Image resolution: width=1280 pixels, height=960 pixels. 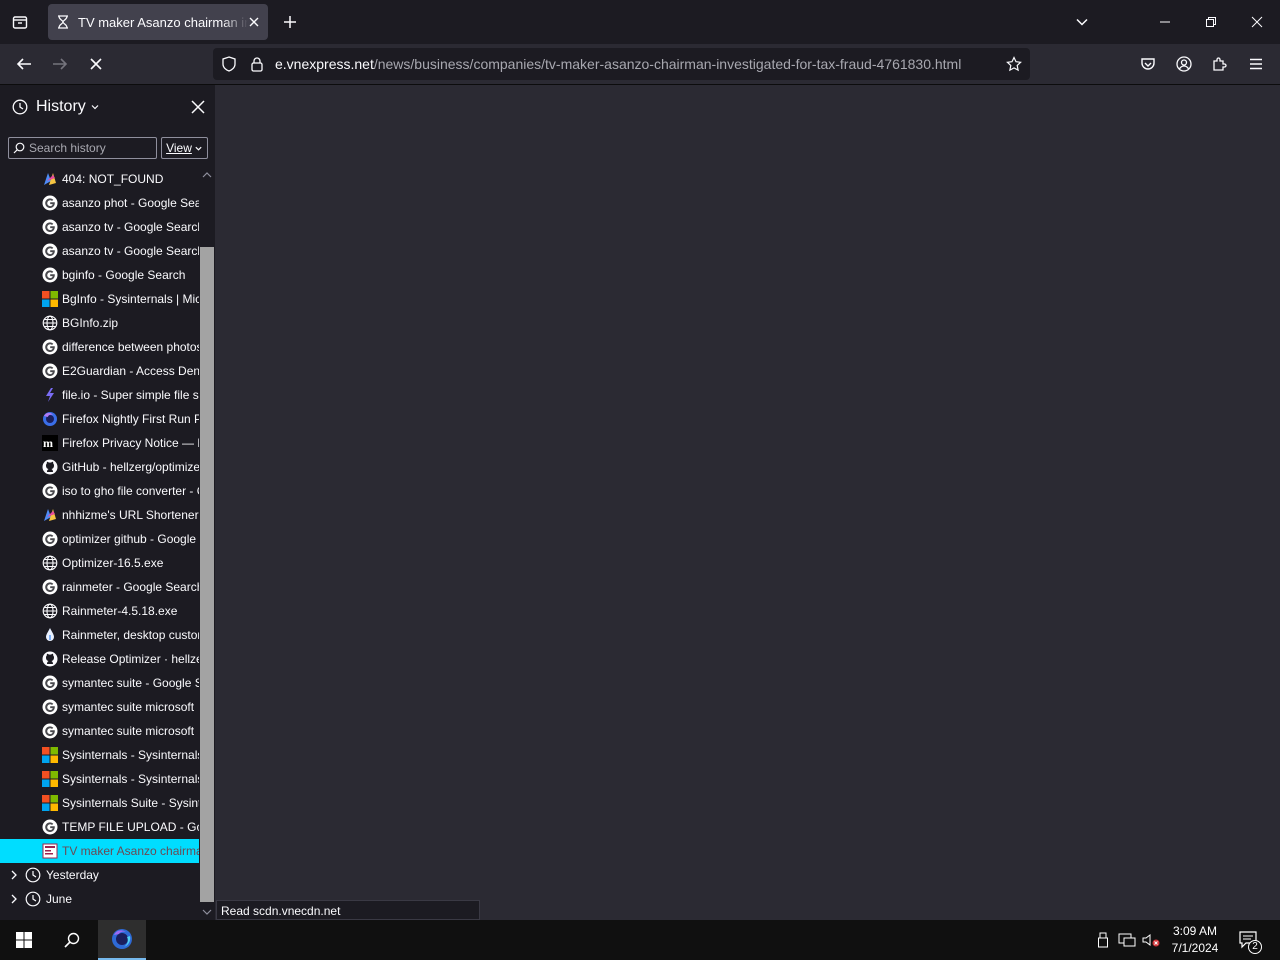 What do you see at coordinates (640, 940) in the screenshot?
I see `windows-taskbar: 3:09 AM 7/1/2024 2` at bounding box center [640, 940].